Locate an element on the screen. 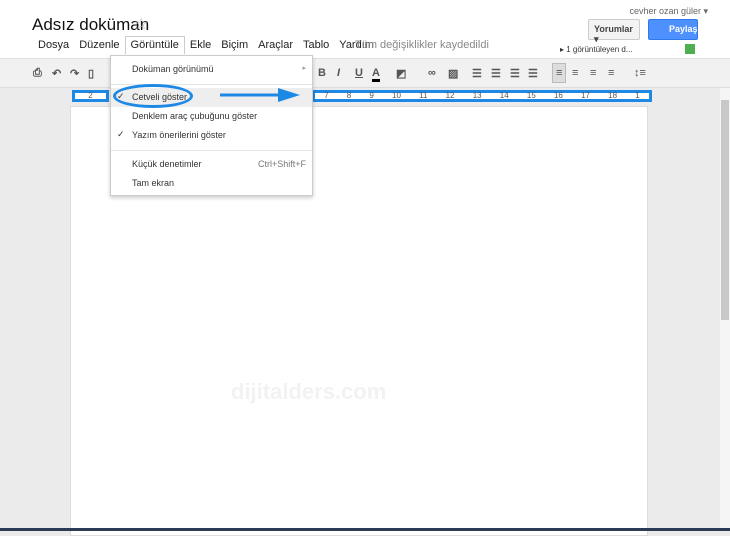  ruler-tick: 10 is located at coordinates (396, 95).